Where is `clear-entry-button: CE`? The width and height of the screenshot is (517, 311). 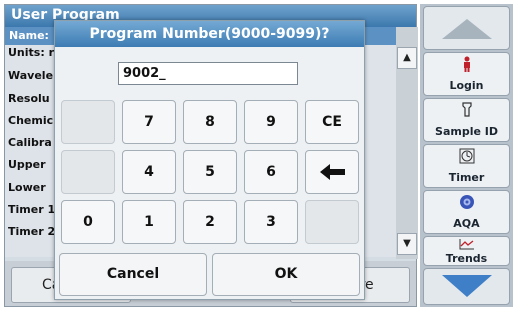 clear-entry-button: CE is located at coordinates (332, 122).